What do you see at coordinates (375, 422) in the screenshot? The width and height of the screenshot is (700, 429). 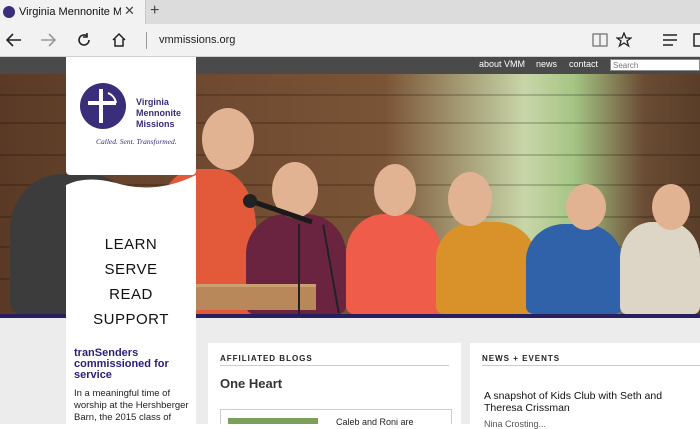 I see `blog-snippet: Caleb and Roni are` at bounding box center [375, 422].